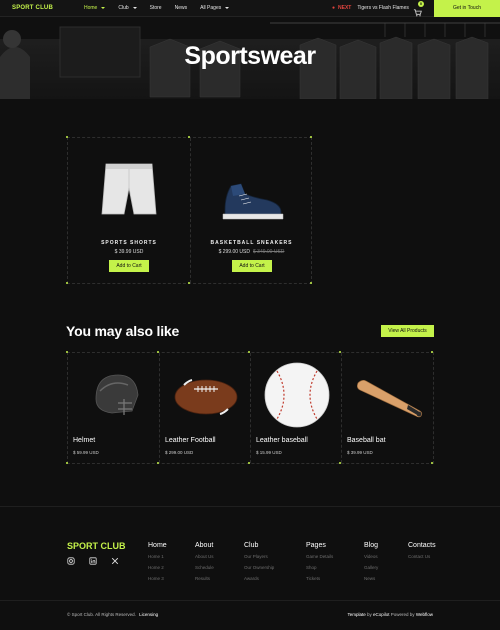  Describe the element at coordinates (234, 252) in the screenshot. I see `price-current: $ 299.00 USD` at that location.